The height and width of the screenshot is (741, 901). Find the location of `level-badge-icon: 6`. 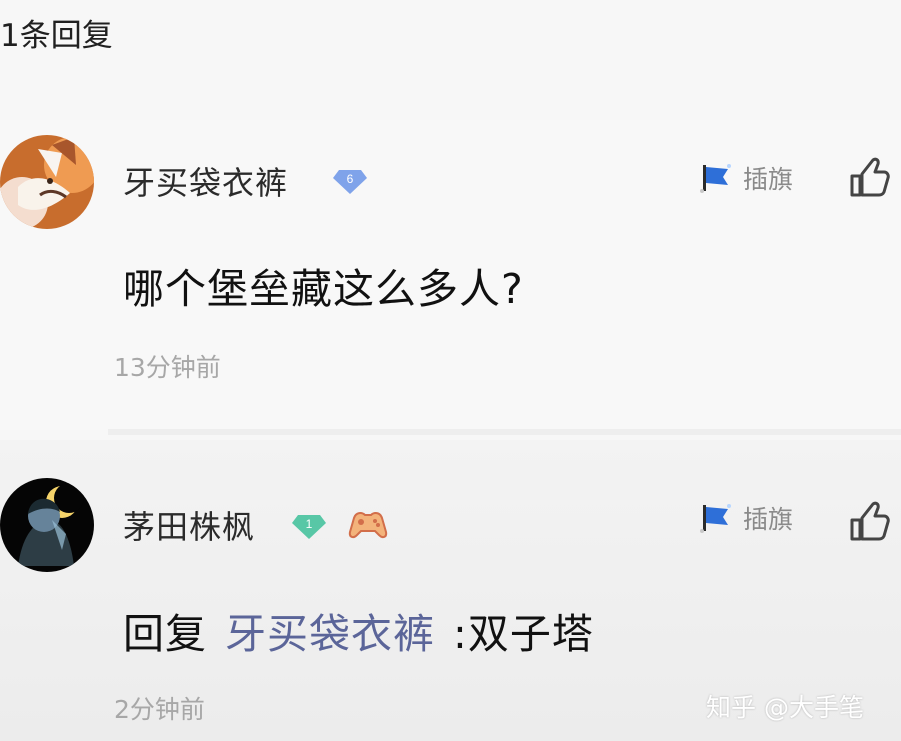

level-badge-icon: 6 is located at coordinates (350, 179).